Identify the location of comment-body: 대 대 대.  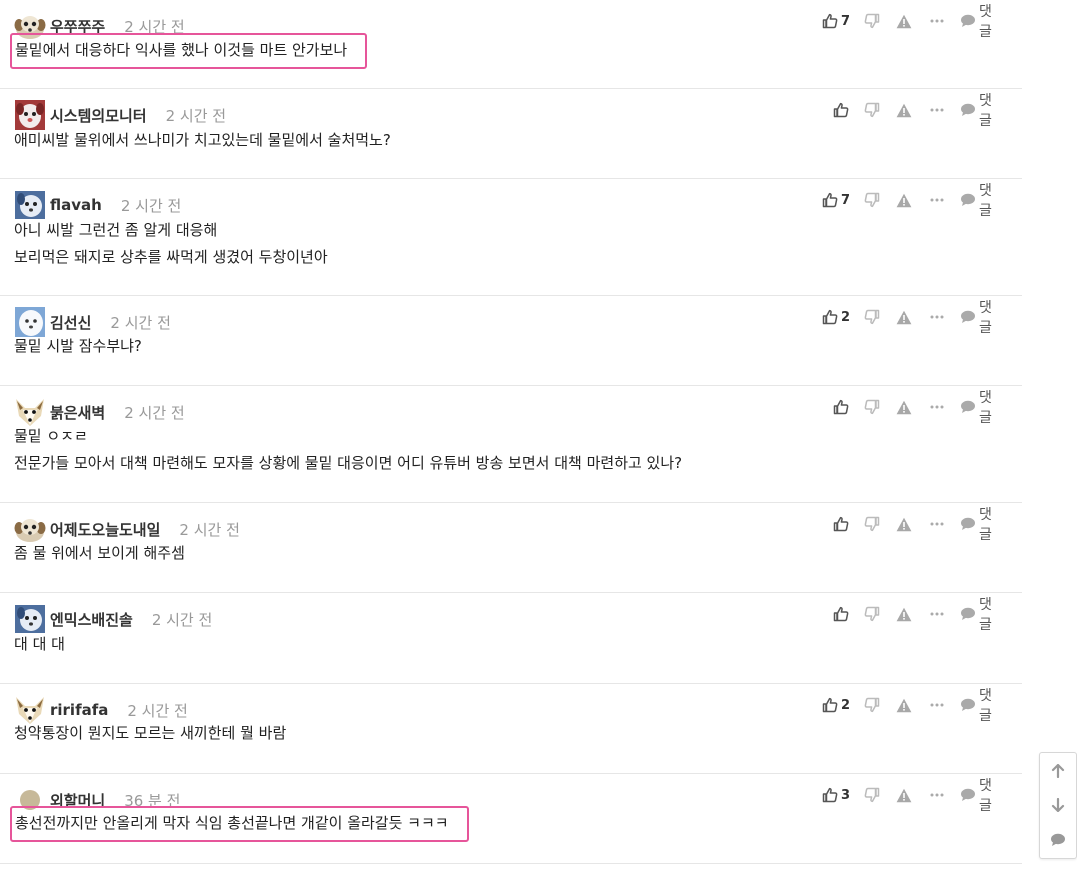
(39, 644).